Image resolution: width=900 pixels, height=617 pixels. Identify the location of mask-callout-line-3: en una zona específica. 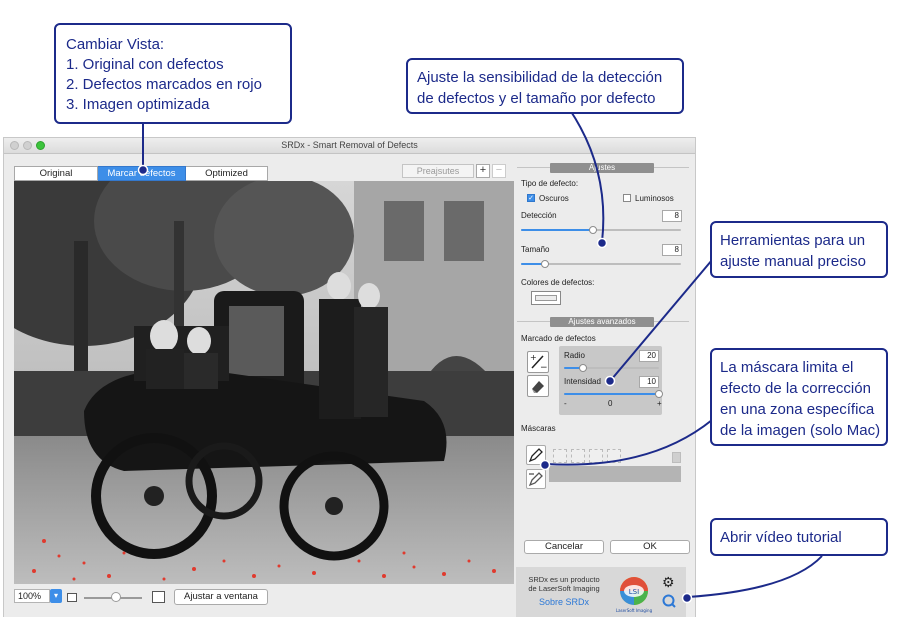
(797, 409).